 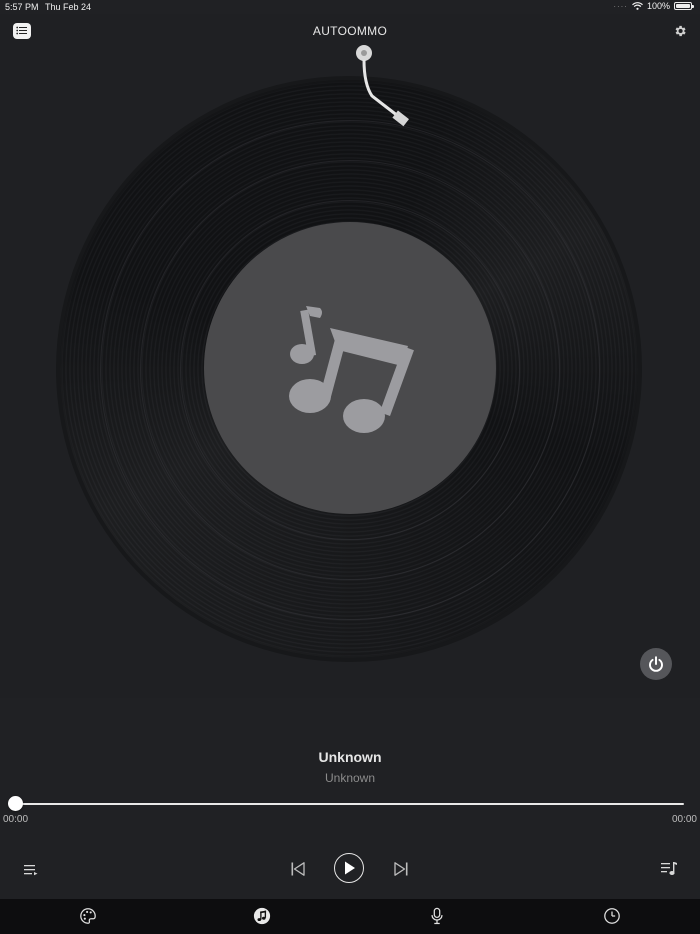 What do you see at coordinates (350, 778) in the screenshot?
I see `track-artist: Unknown` at bounding box center [350, 778].